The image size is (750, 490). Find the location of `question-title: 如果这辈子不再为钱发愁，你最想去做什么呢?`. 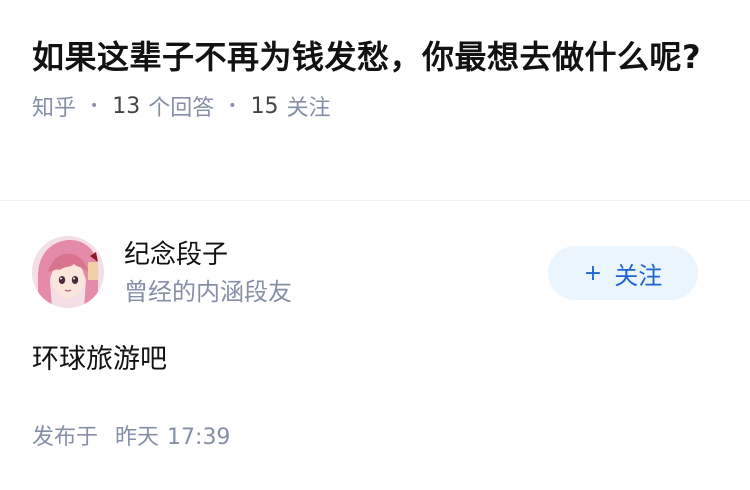

question-title: 如果这辈子不再为钱发愁，你最想去做什么呢? is located at coordinates (377, 57).